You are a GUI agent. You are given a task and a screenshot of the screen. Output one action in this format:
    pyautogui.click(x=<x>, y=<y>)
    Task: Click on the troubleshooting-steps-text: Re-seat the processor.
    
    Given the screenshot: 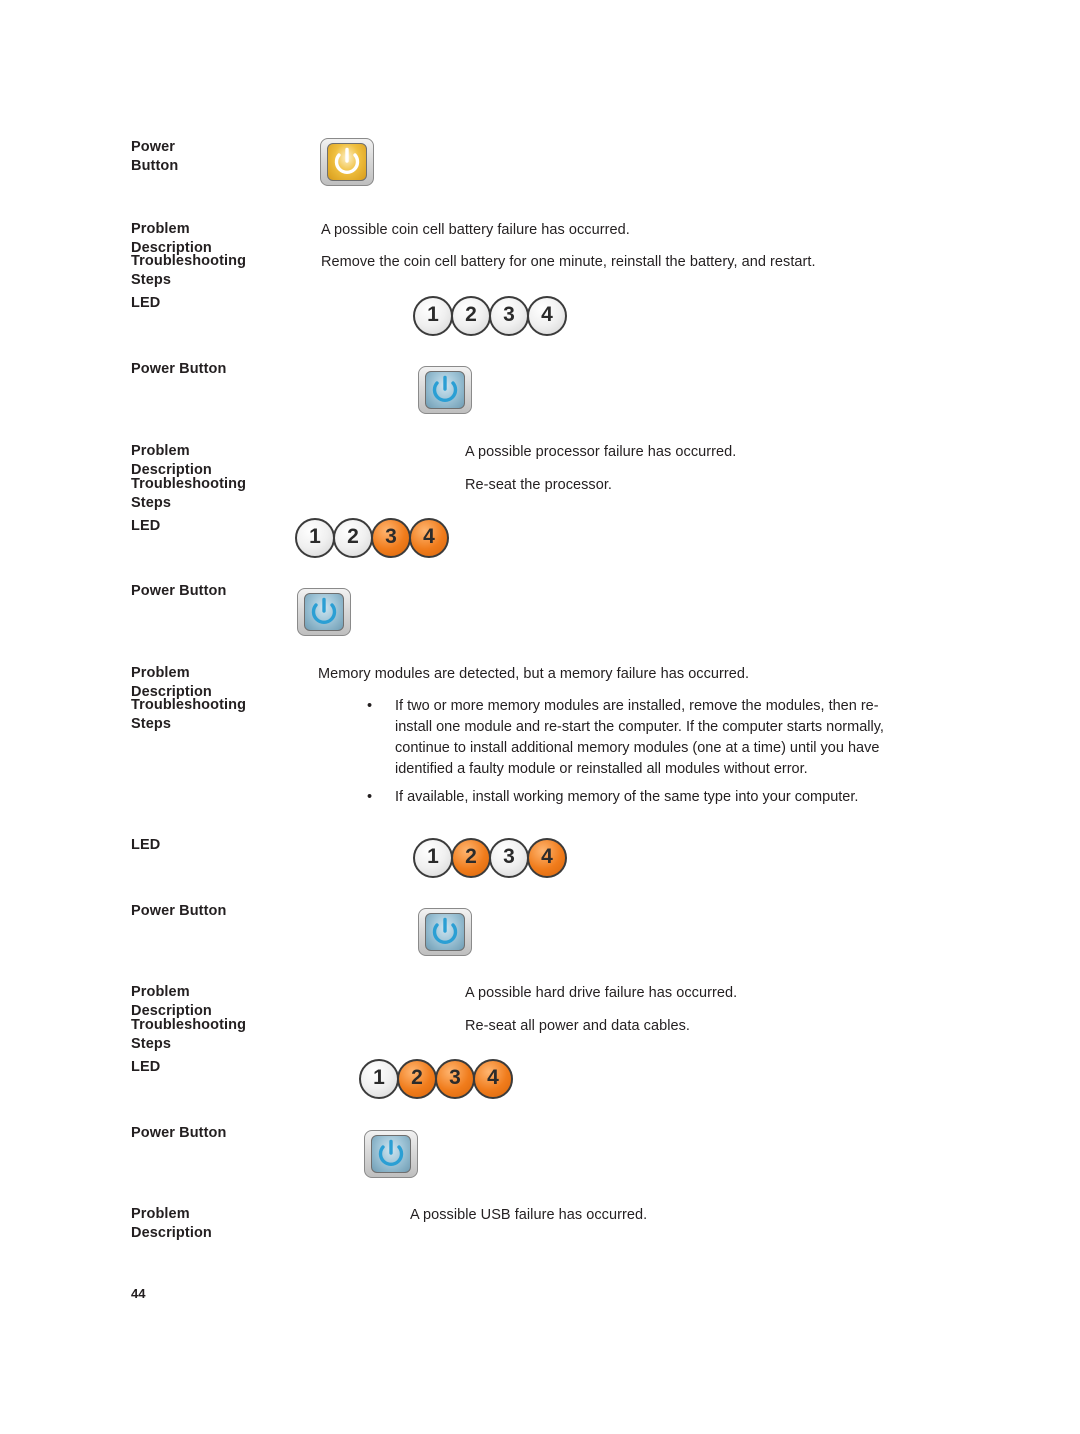 What is the action you would take?
    pyautogui.click(x=538, y=485)
    